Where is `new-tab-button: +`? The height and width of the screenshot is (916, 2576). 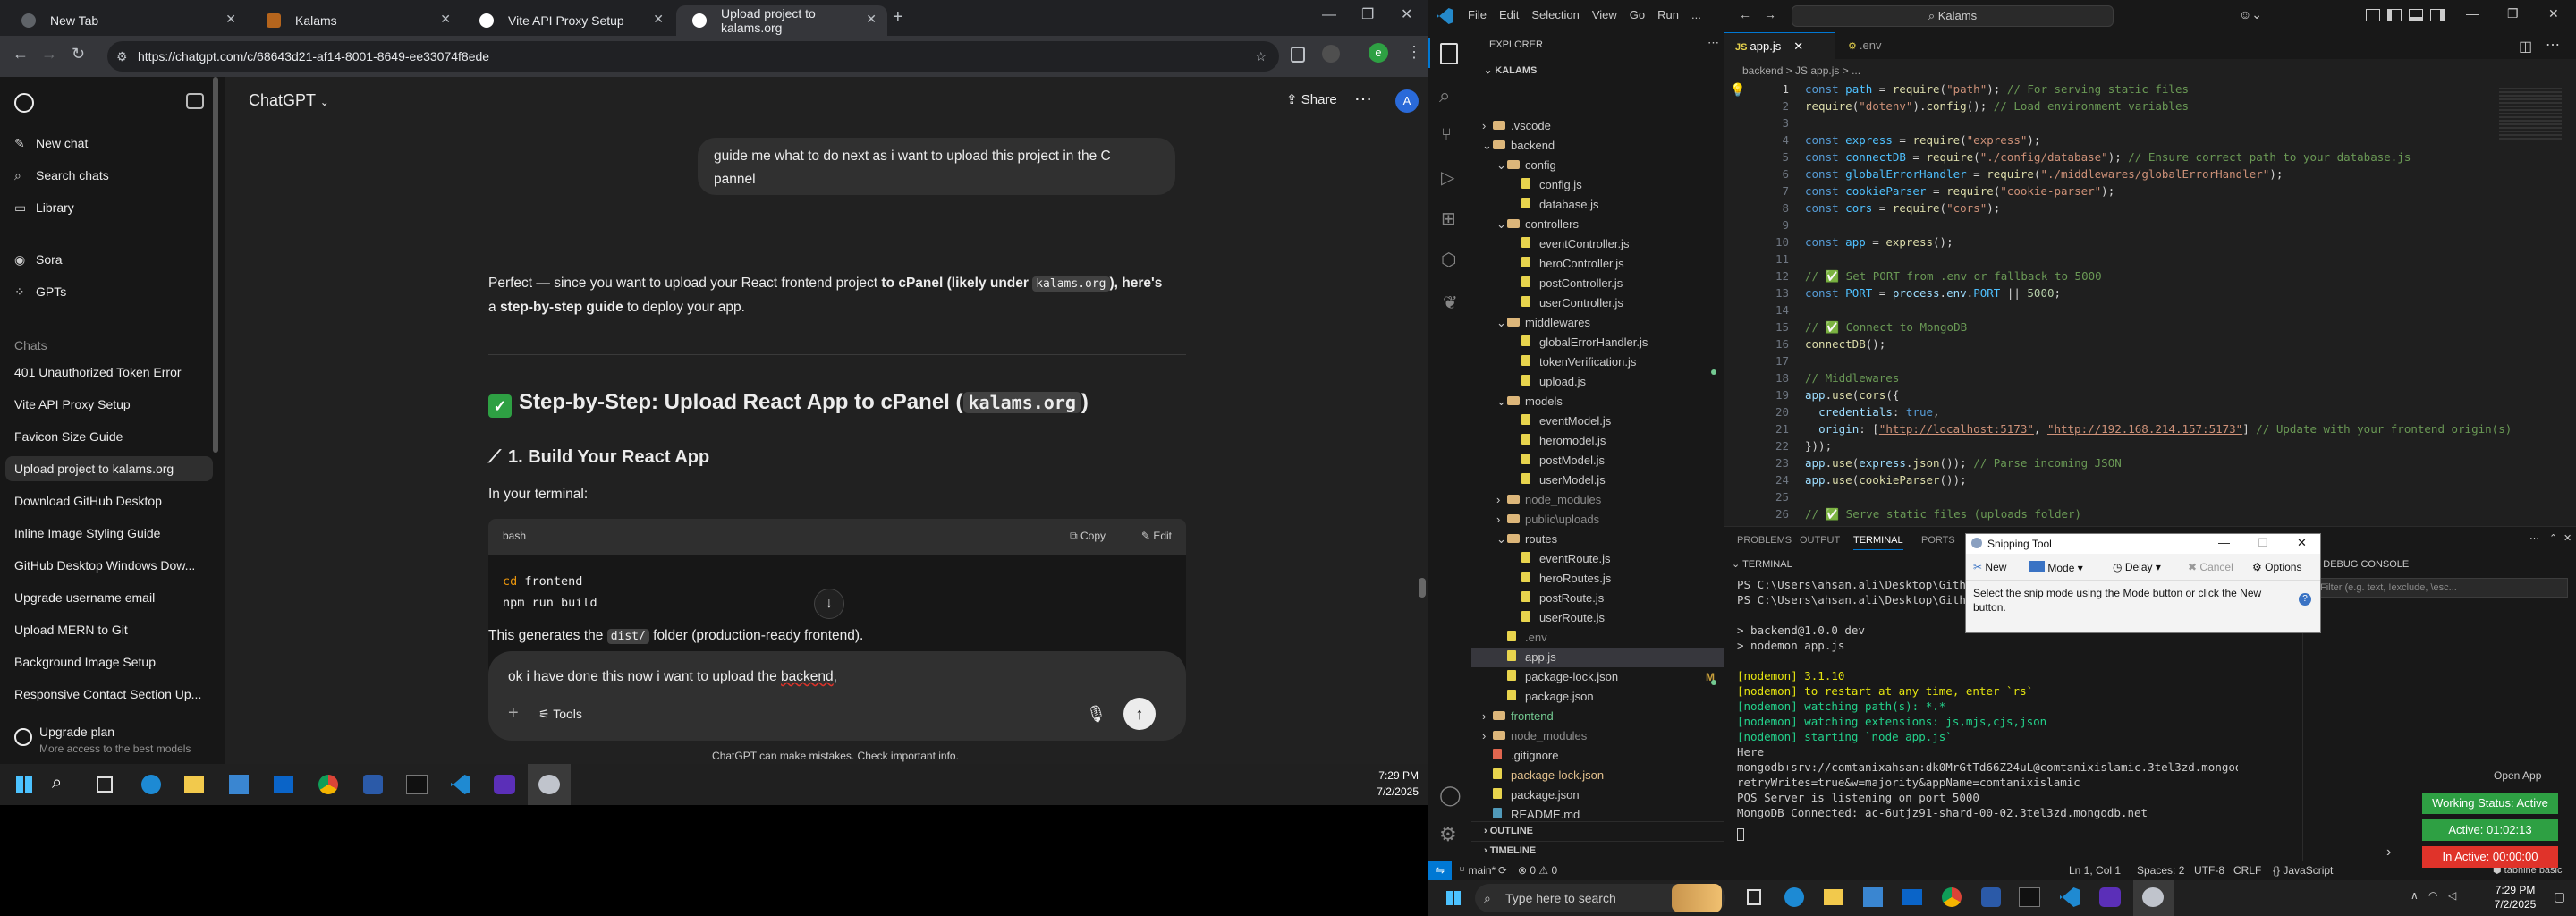
new-tab-button: + is located at coordinates (898, 17).